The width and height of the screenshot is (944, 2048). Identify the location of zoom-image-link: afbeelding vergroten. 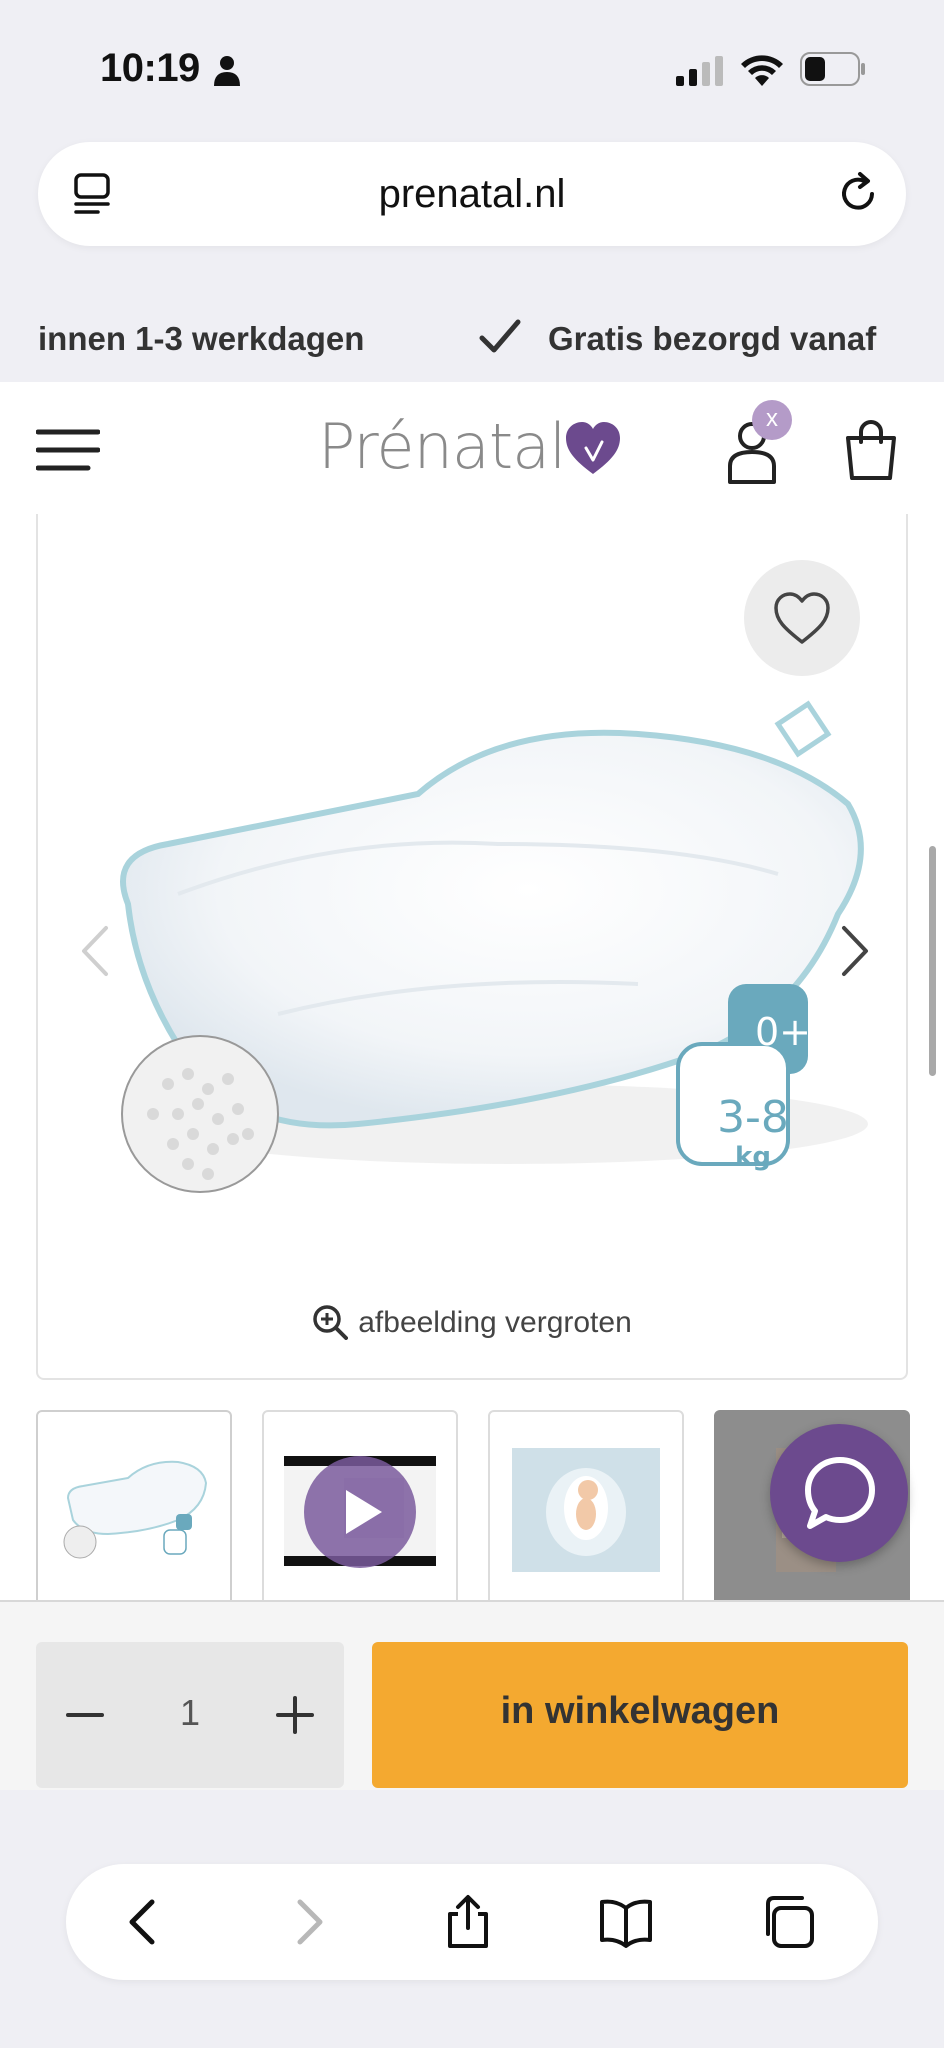
(472, 1322).